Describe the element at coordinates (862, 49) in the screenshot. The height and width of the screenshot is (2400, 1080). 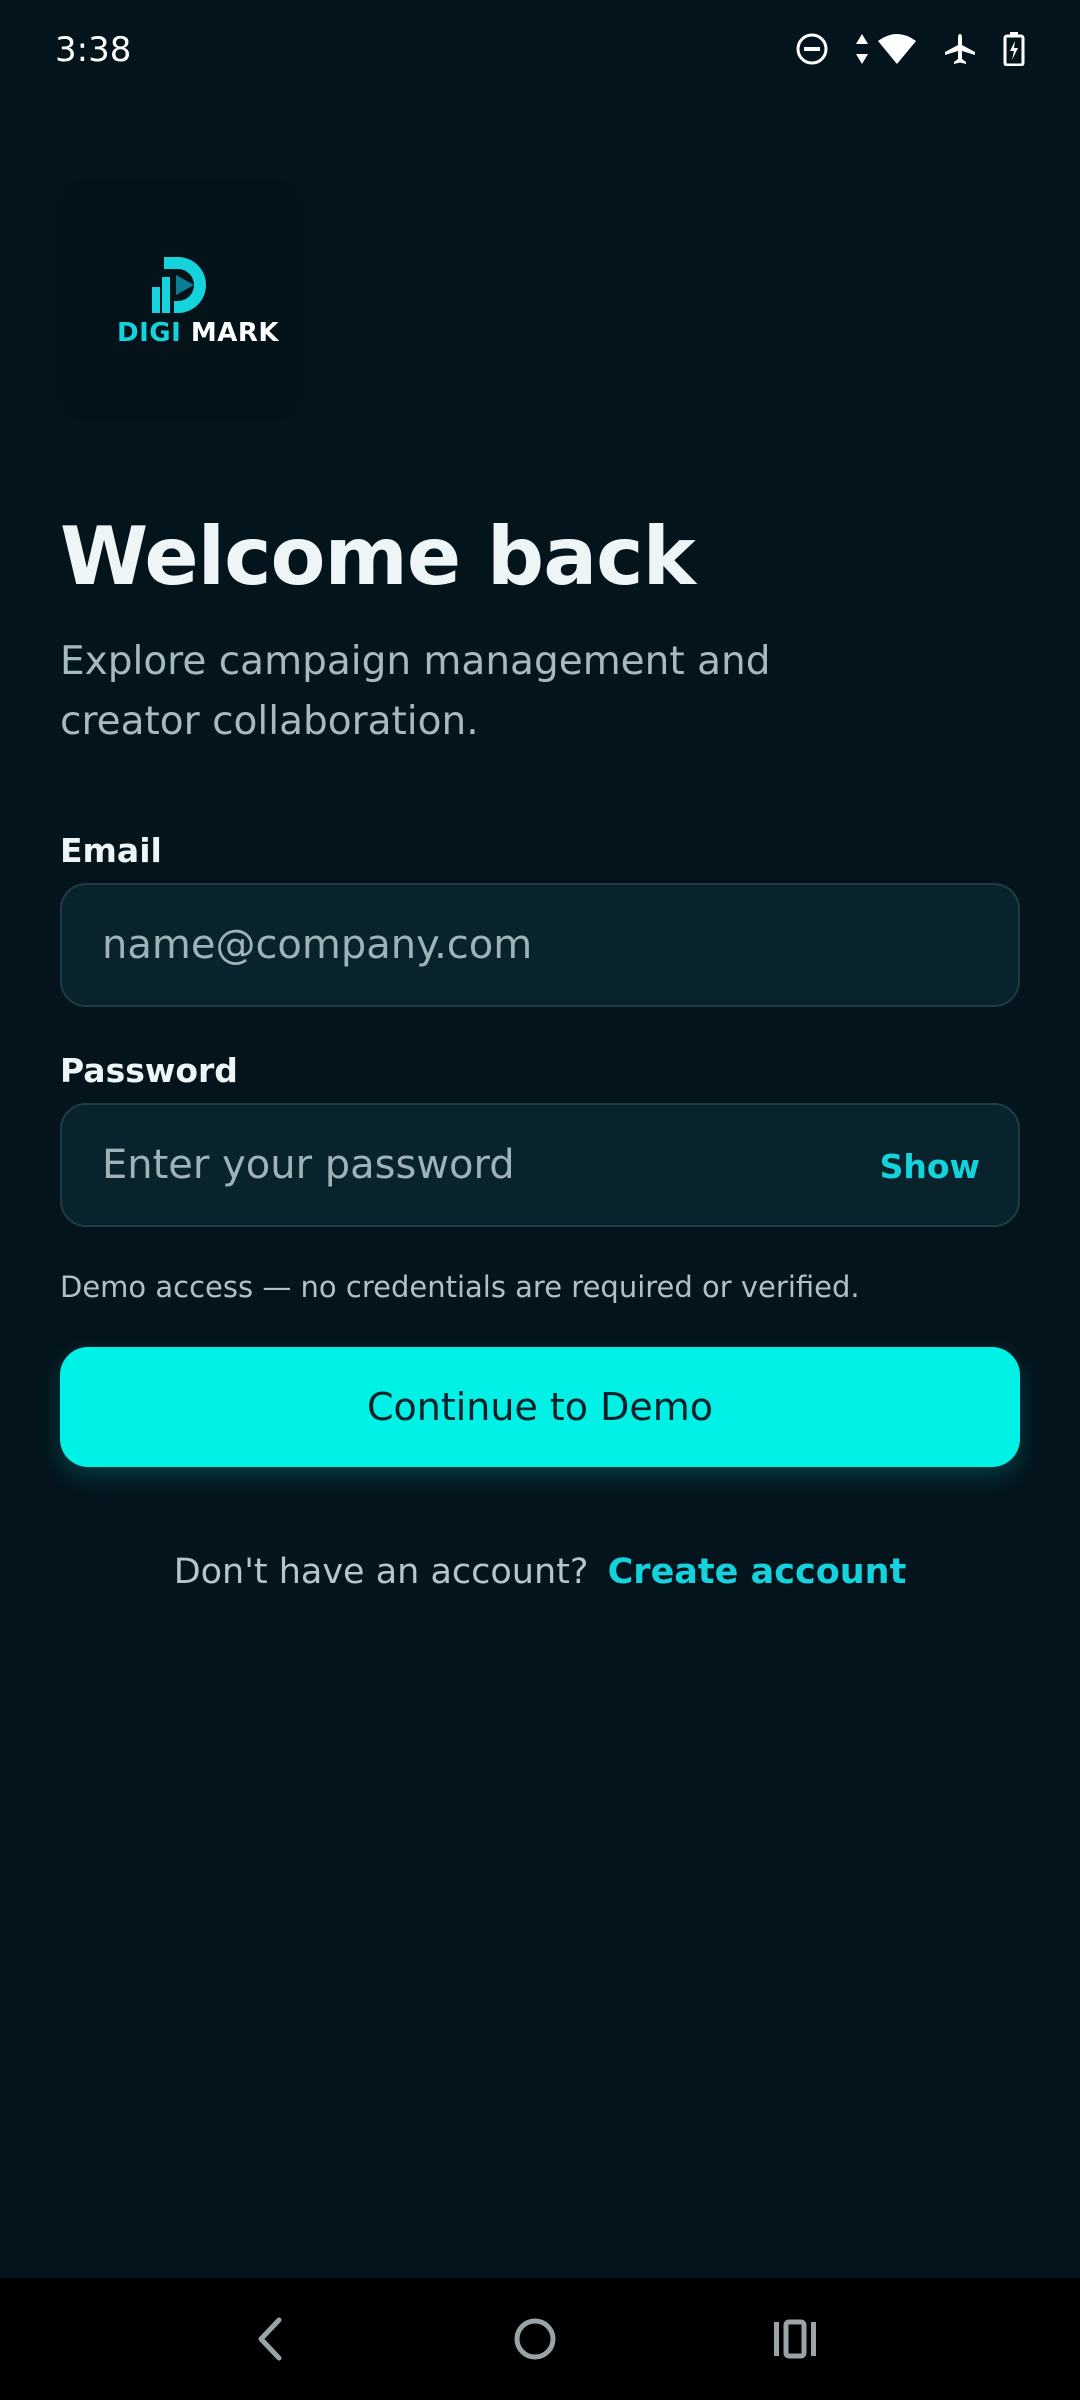
I see `data-arrows-icon` at that location.